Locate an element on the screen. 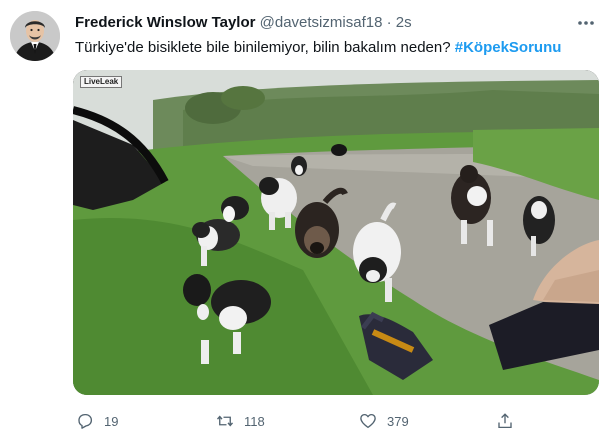 This screenshot has width=614, height=437. avatar-portrait is located at coordinates (35, 36).